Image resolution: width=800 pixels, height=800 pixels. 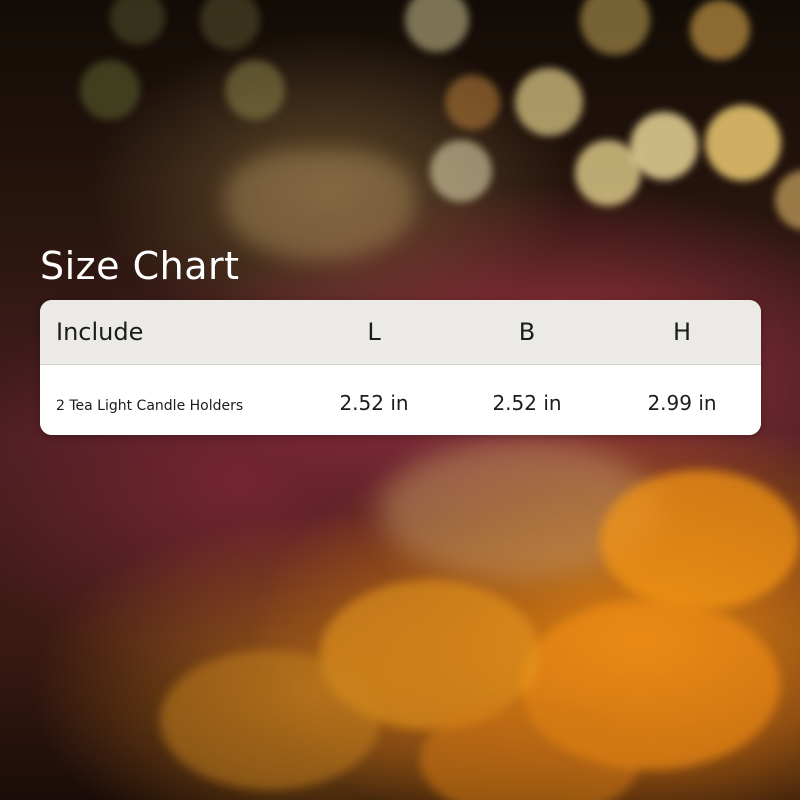 I want to click on page-title: Size Chart, so click(x=140, y=266).